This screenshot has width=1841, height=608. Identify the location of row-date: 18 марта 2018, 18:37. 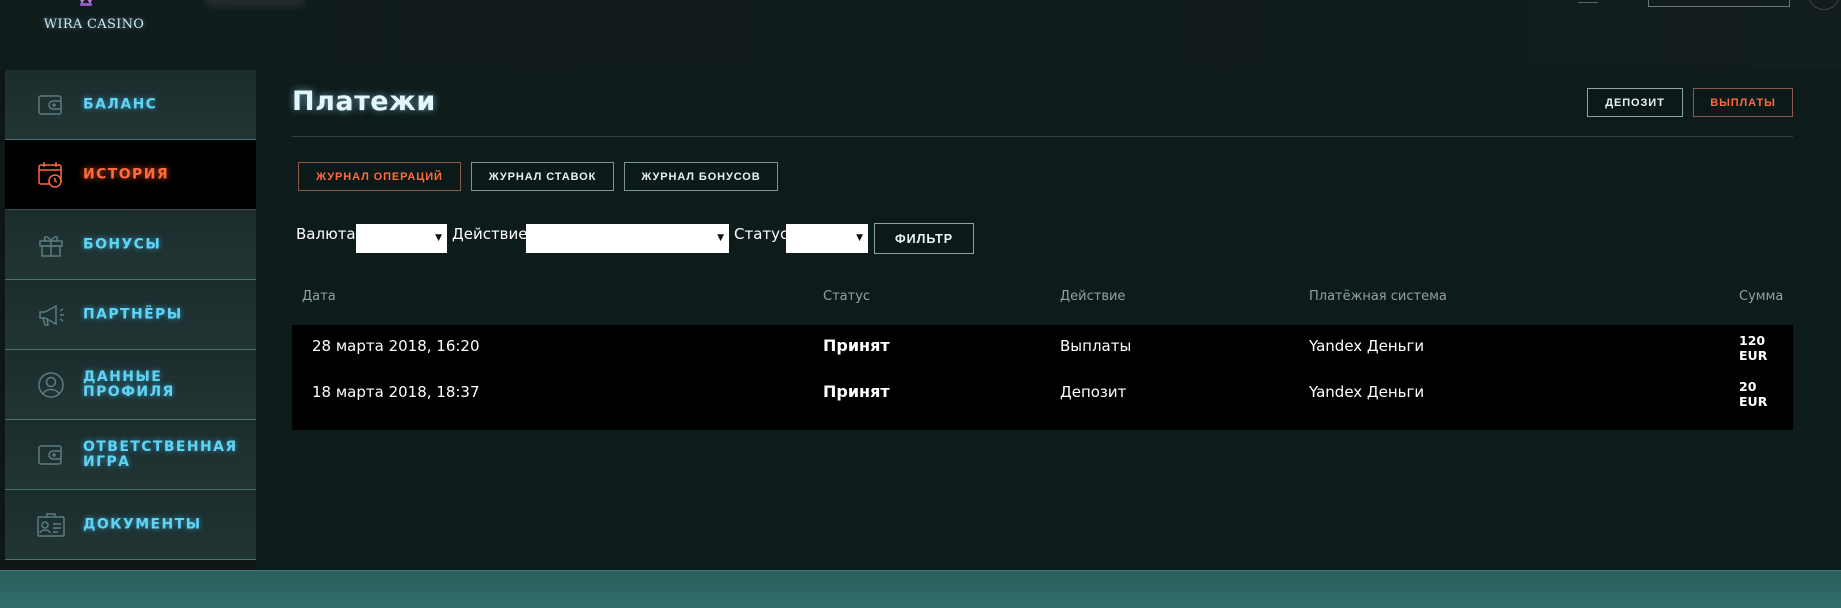
(396, 392).